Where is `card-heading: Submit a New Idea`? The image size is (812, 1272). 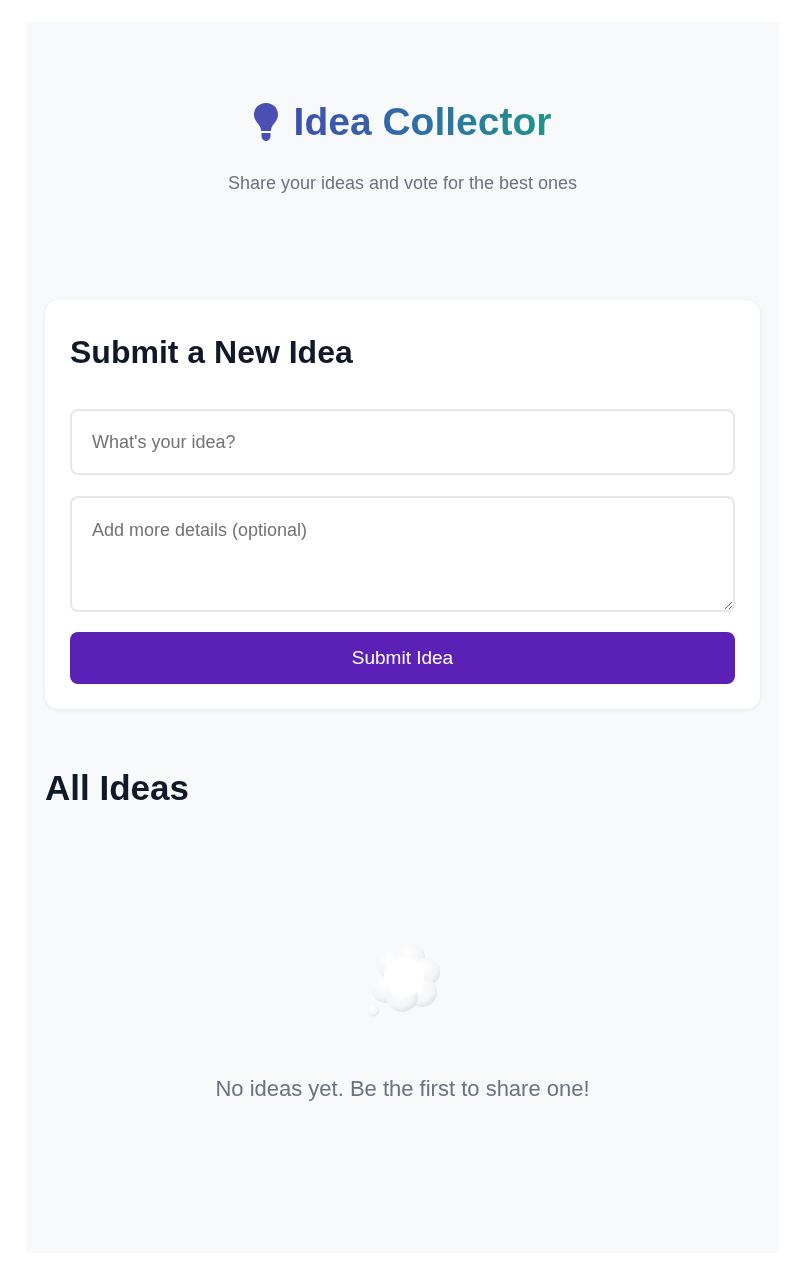
card-heading: Submit a New Idea is located at coordinates (212, 352).